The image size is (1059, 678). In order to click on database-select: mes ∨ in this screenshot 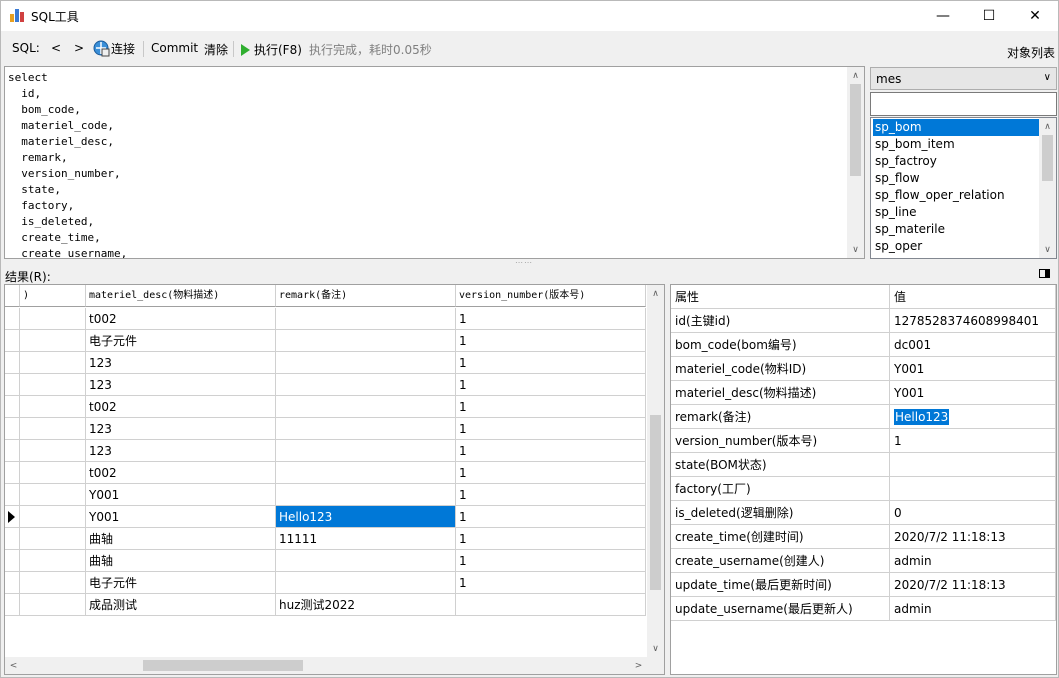, I will do `click(963, 78)`.